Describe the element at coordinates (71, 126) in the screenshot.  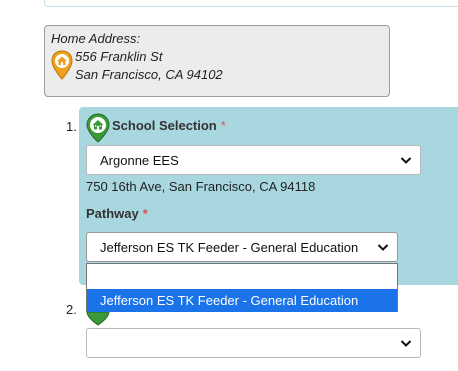
I see `section-1-number: 1.` at that location.